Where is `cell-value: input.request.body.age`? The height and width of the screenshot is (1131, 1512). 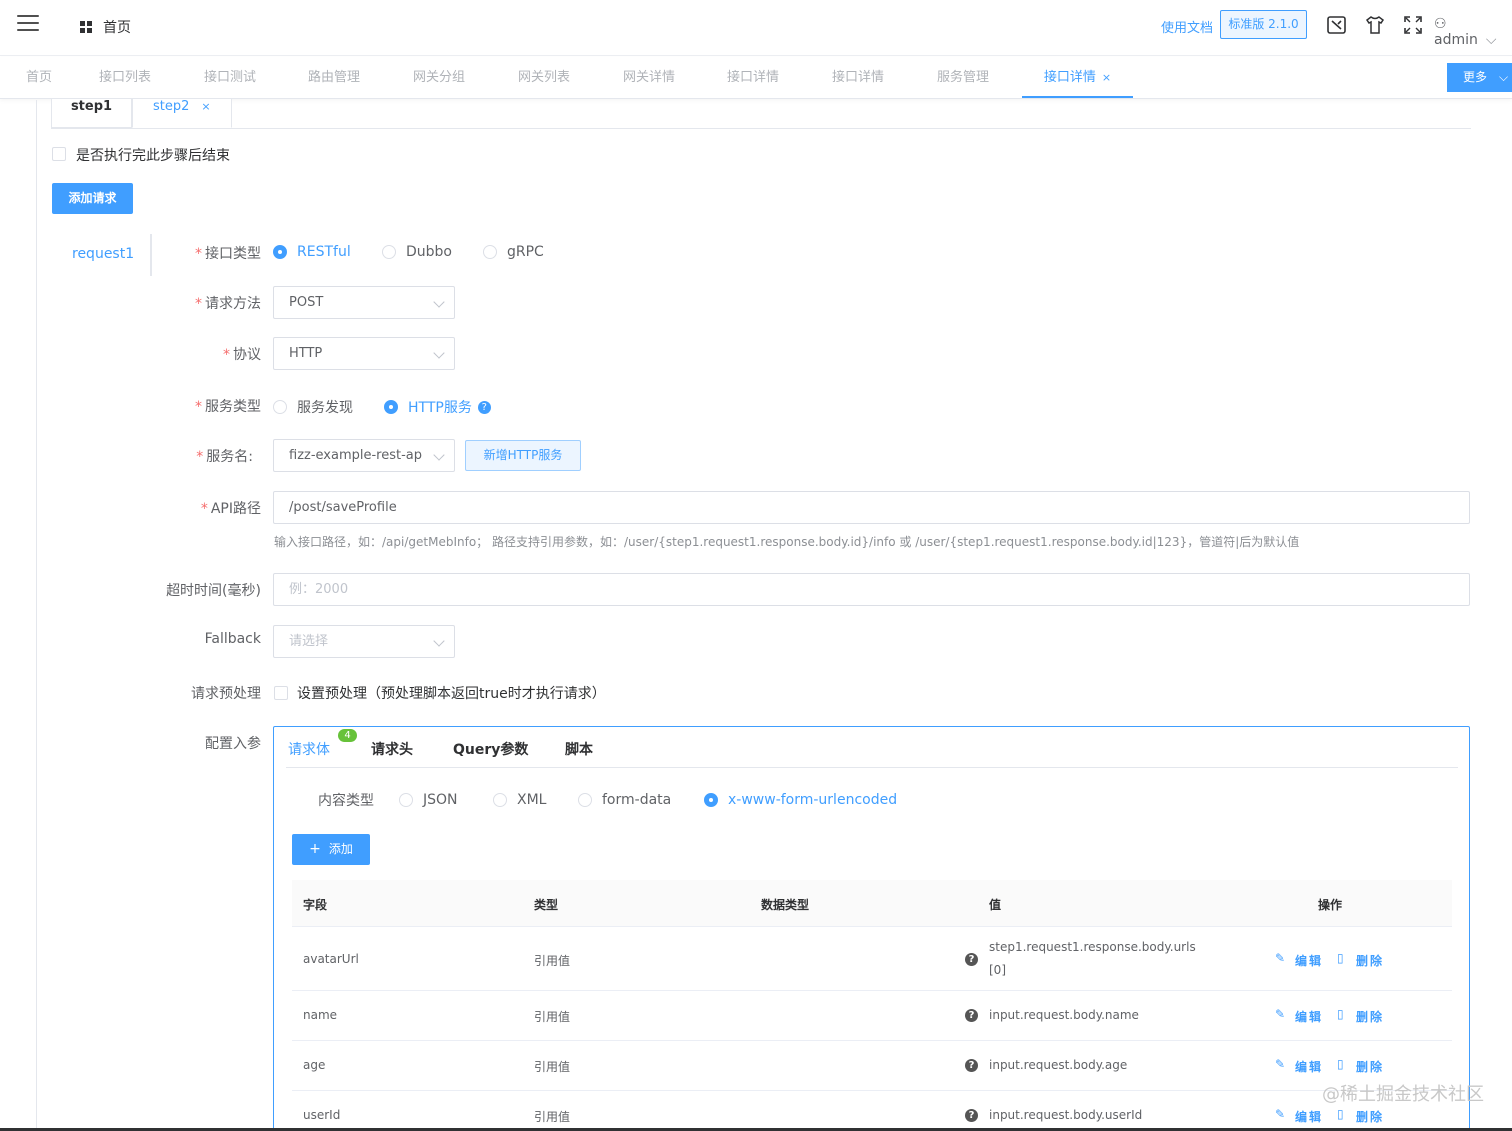
cell-value: input.request.body.age is located at coordinates (1058, 1065).